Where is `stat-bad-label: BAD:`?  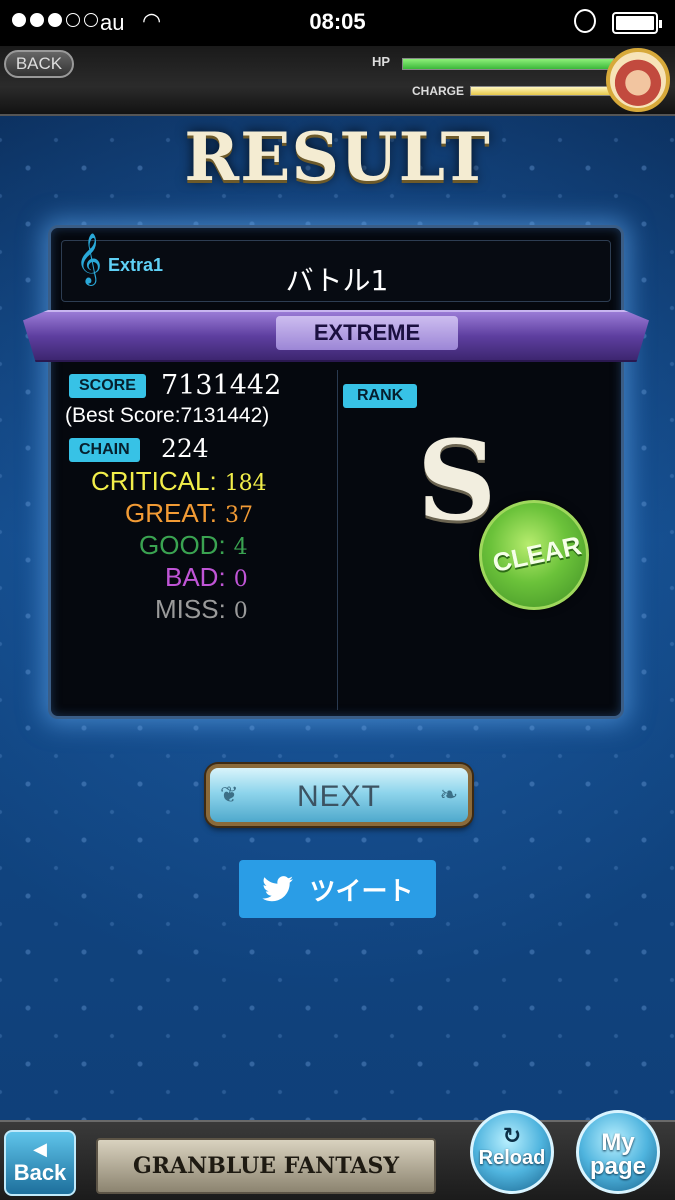 stat-bad-label: BAD: is located at coordinates (195, 577).